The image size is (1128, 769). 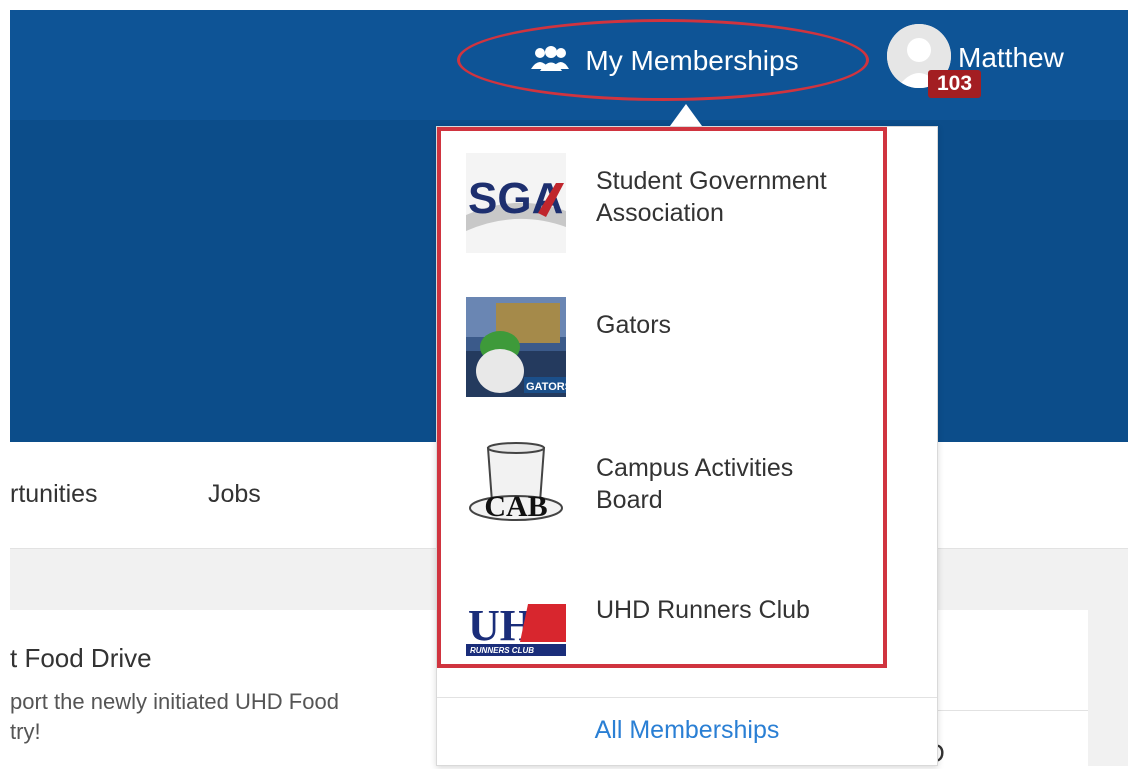 I want to click on divider, so click(x=1013, y=710).